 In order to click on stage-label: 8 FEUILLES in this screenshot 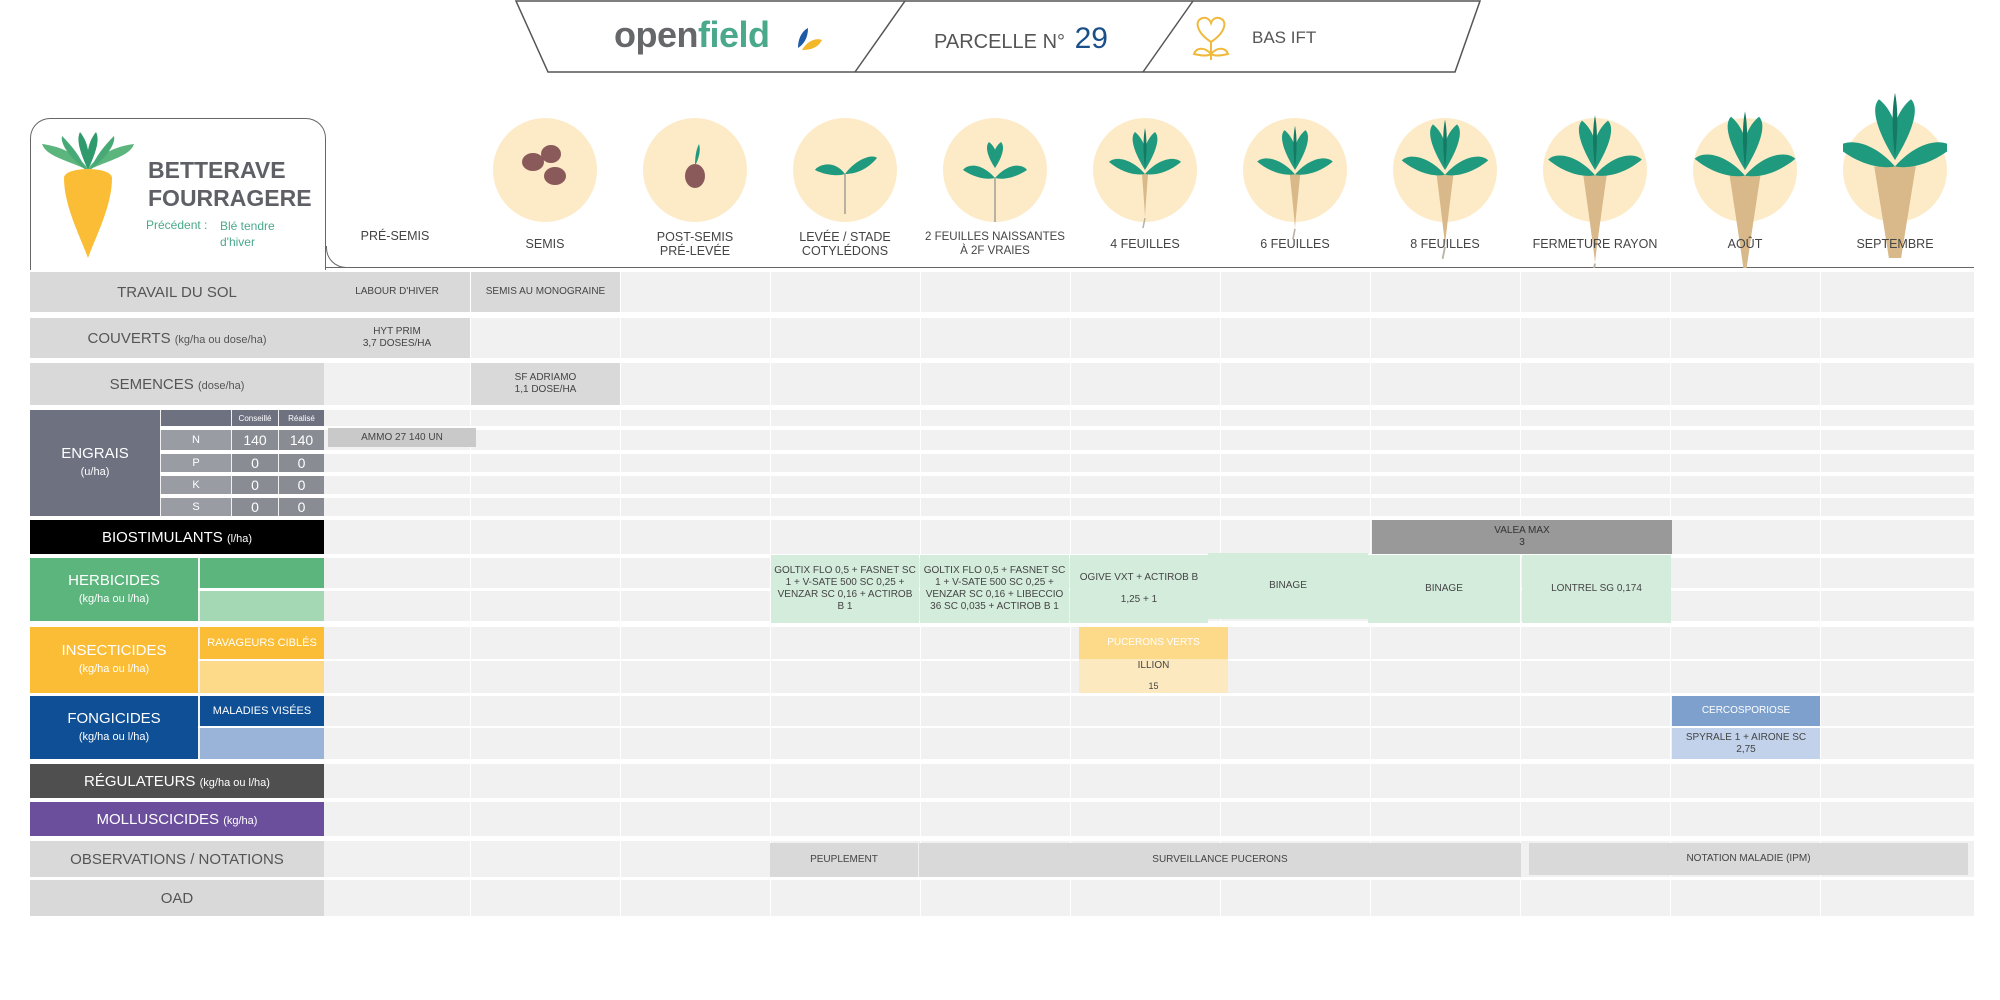, I will do `click(1445, 244)`.